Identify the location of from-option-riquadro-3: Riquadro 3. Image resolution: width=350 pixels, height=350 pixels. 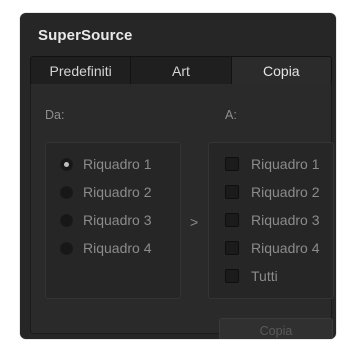
(106, 220).